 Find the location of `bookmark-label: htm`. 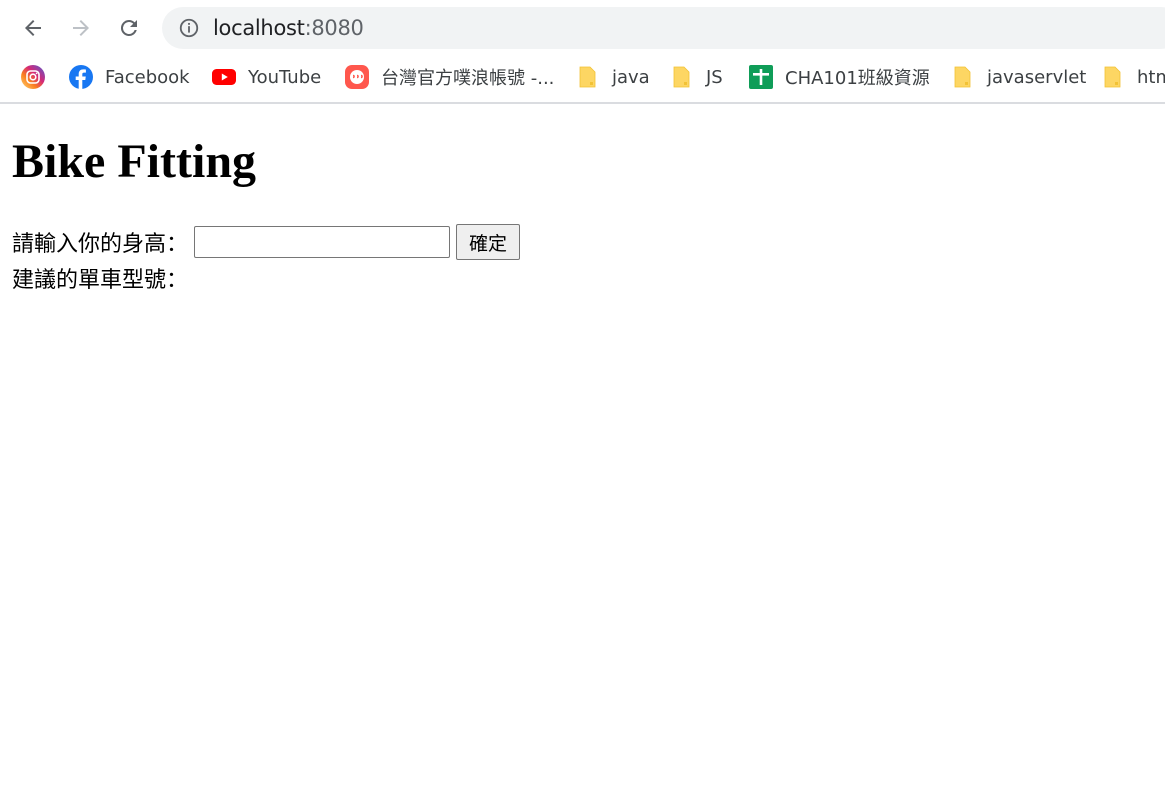

bookmark-label: htm is located at coordinates (1151, 77).